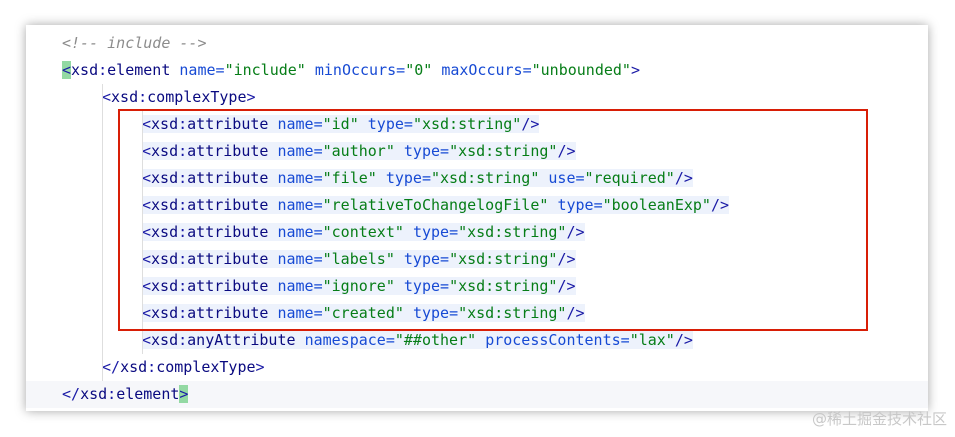 The image size is (955, 437). What do you see at coordinates (656, 205) in the screenshot?
I see `attribute-value: "booleanExp"` at bounding box center [656, 205].